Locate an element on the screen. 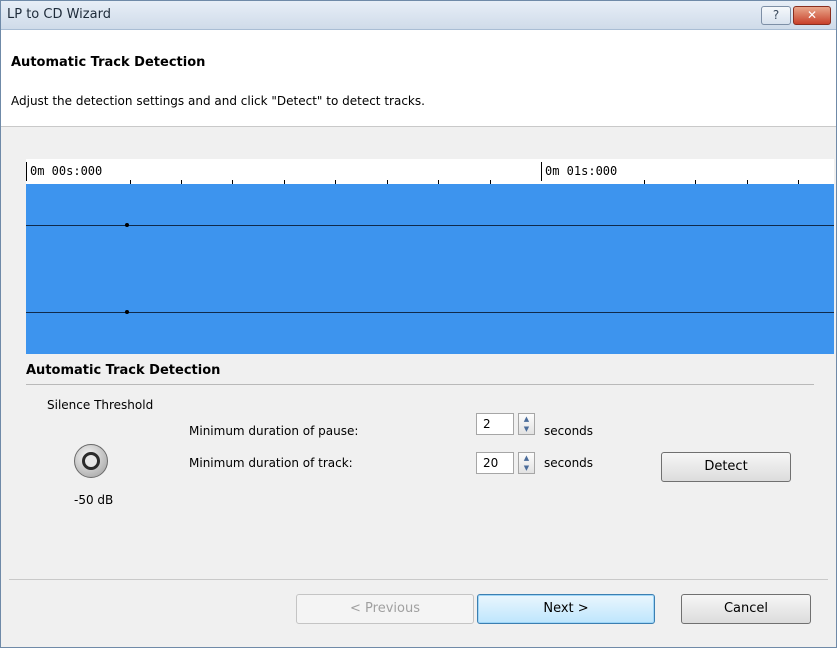  close-button: ✕ is located at coordinates (812, 15).